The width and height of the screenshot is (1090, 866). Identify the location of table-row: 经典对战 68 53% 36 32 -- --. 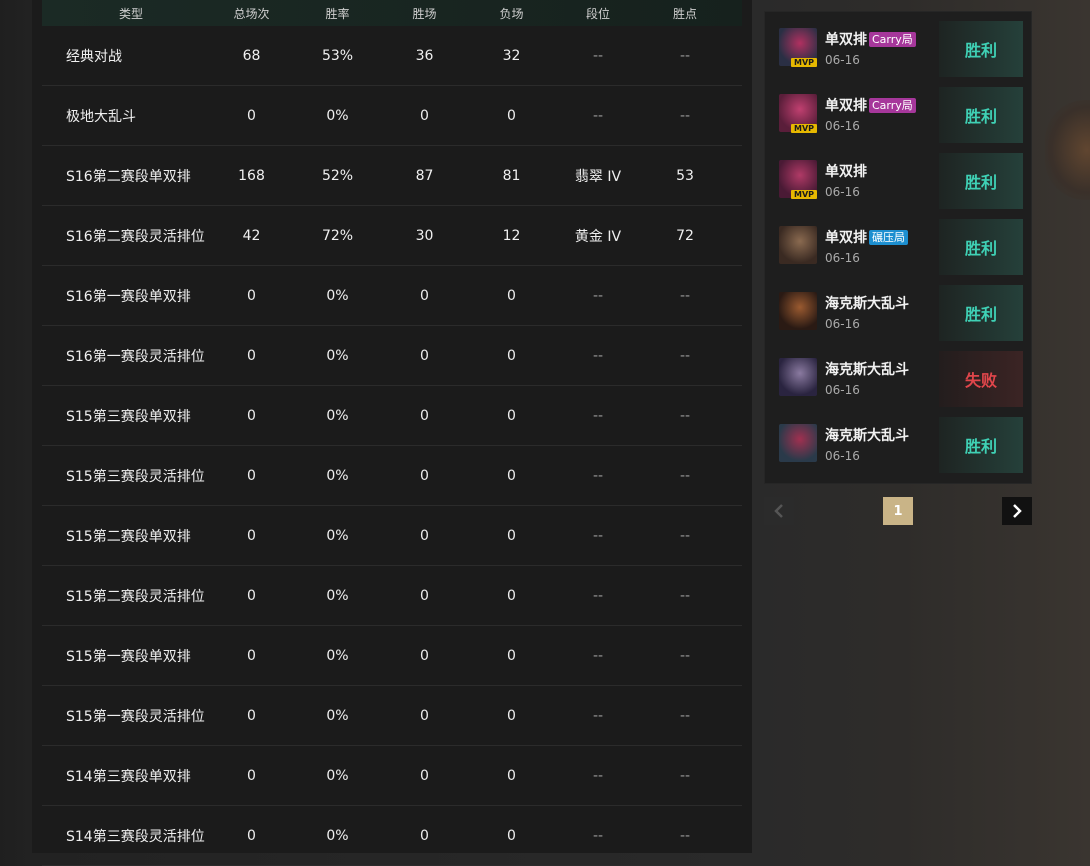
(392, 56).